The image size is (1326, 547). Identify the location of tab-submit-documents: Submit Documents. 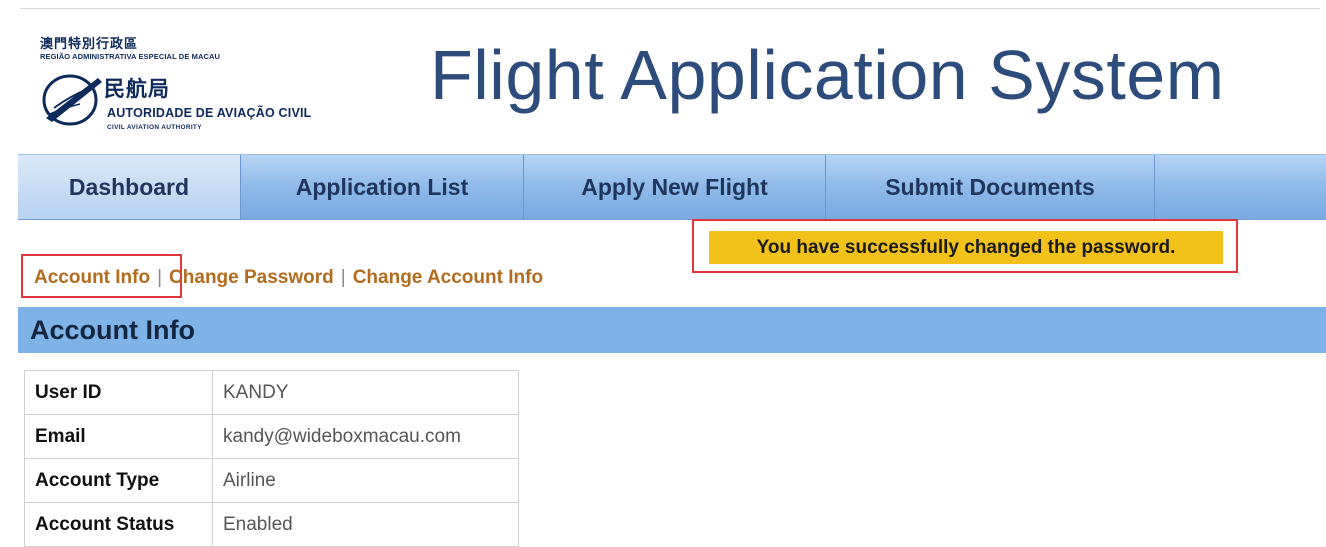
(990, 187).